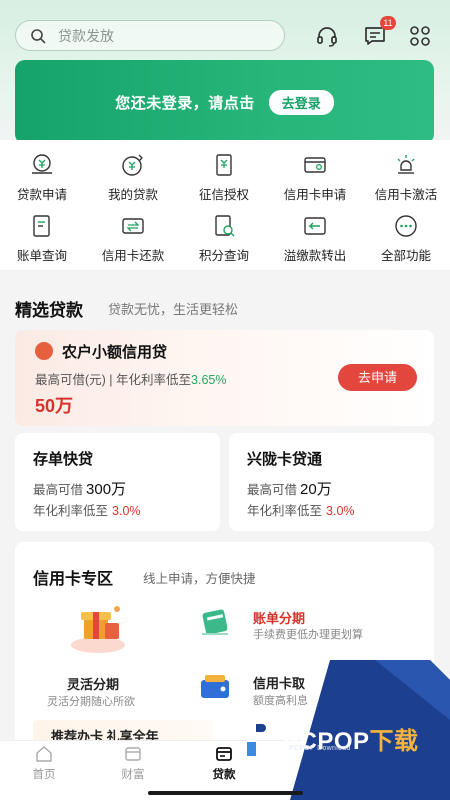 Image resolution: width=450 pixels, height=800 pixels. I want to click on headset-icon, so click(327, 36).